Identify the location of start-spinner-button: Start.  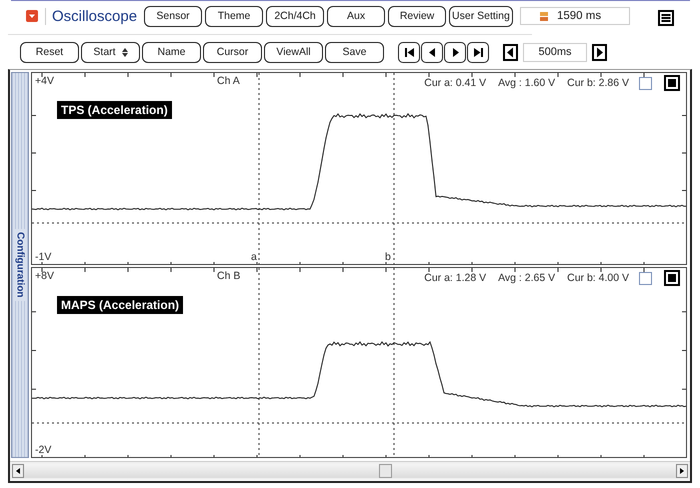
(110, 52).